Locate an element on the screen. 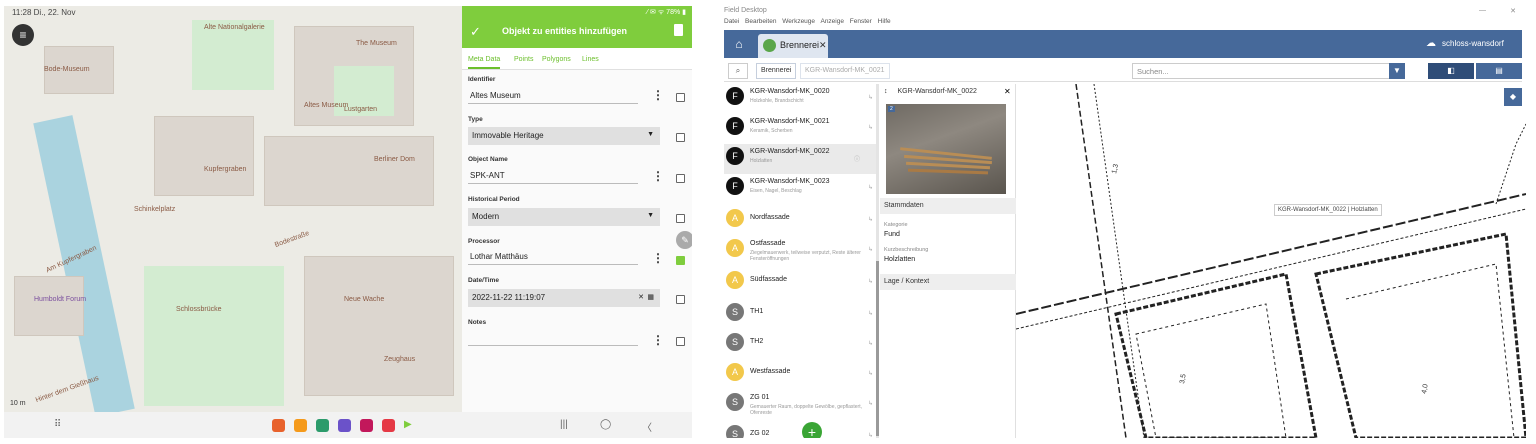 Image resolution: width=1536 pixels, height=444 pixels. notes-field is located at coordinates (553, 338).